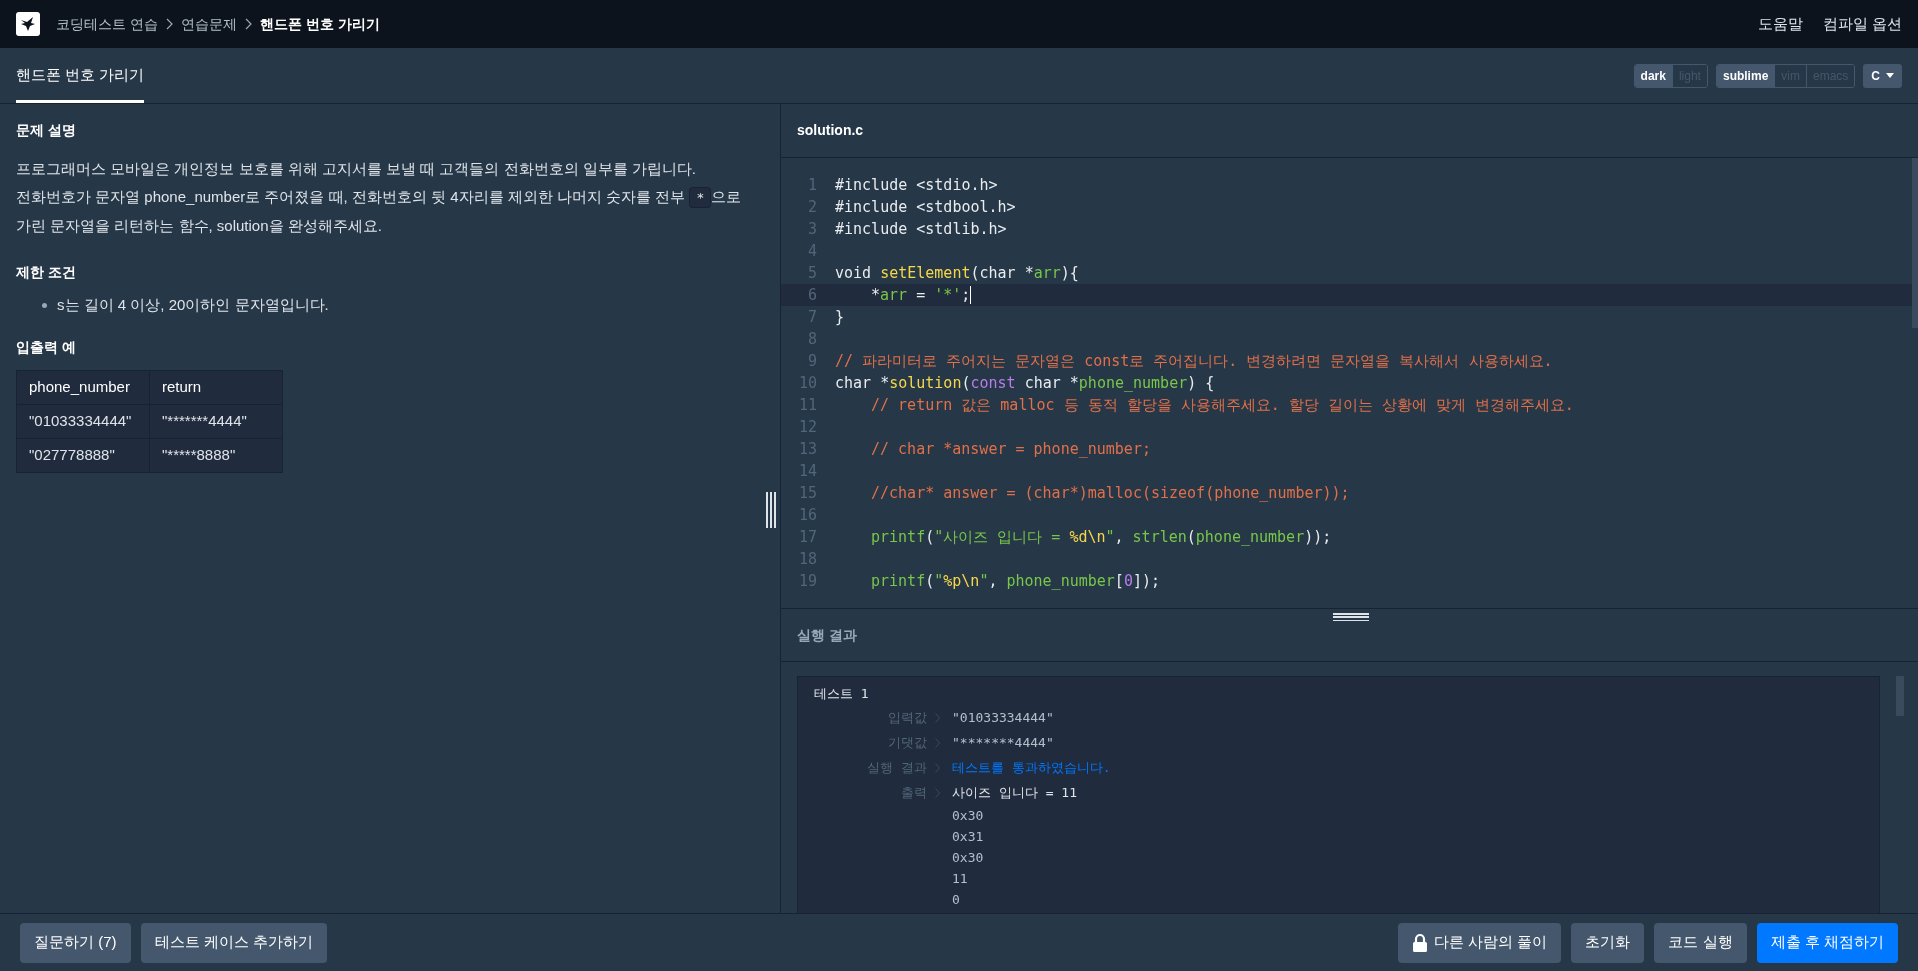  What do you see at coordinates (971, 295) in the screenshot?
I see `text-cursor` at bounding box center [971, 295].